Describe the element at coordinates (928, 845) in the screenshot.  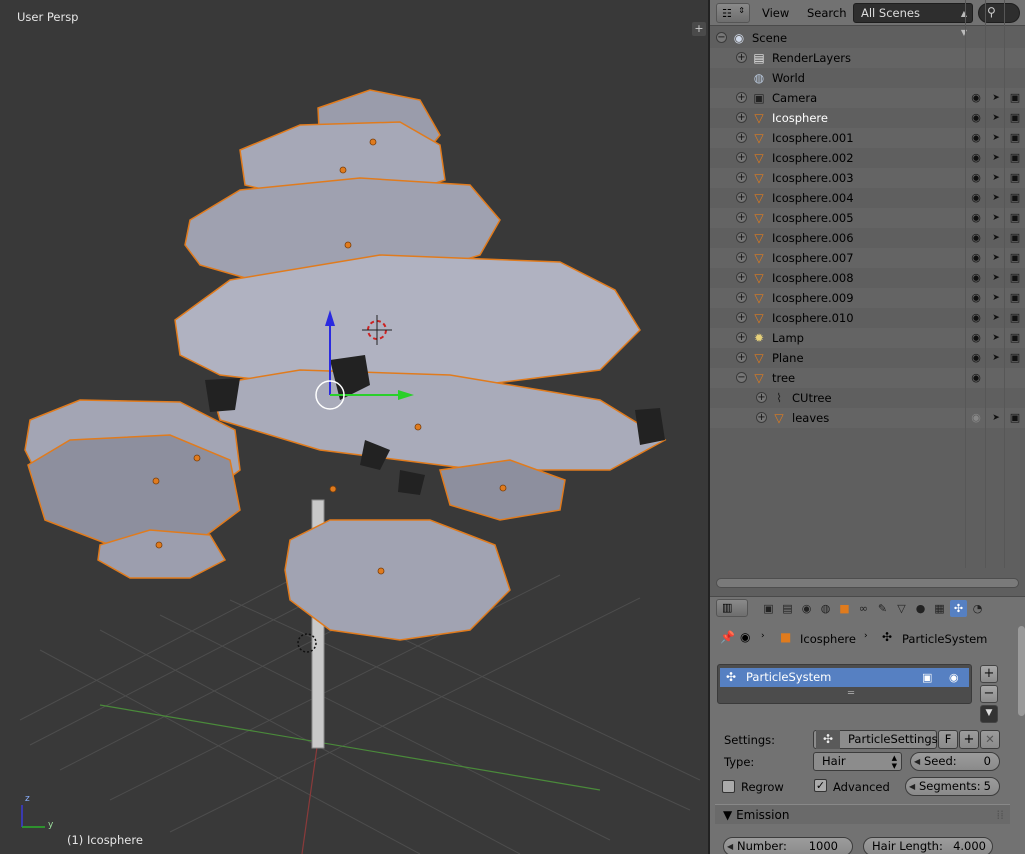
I see `hair-length-field: Hair Length: 4.000` at that location.